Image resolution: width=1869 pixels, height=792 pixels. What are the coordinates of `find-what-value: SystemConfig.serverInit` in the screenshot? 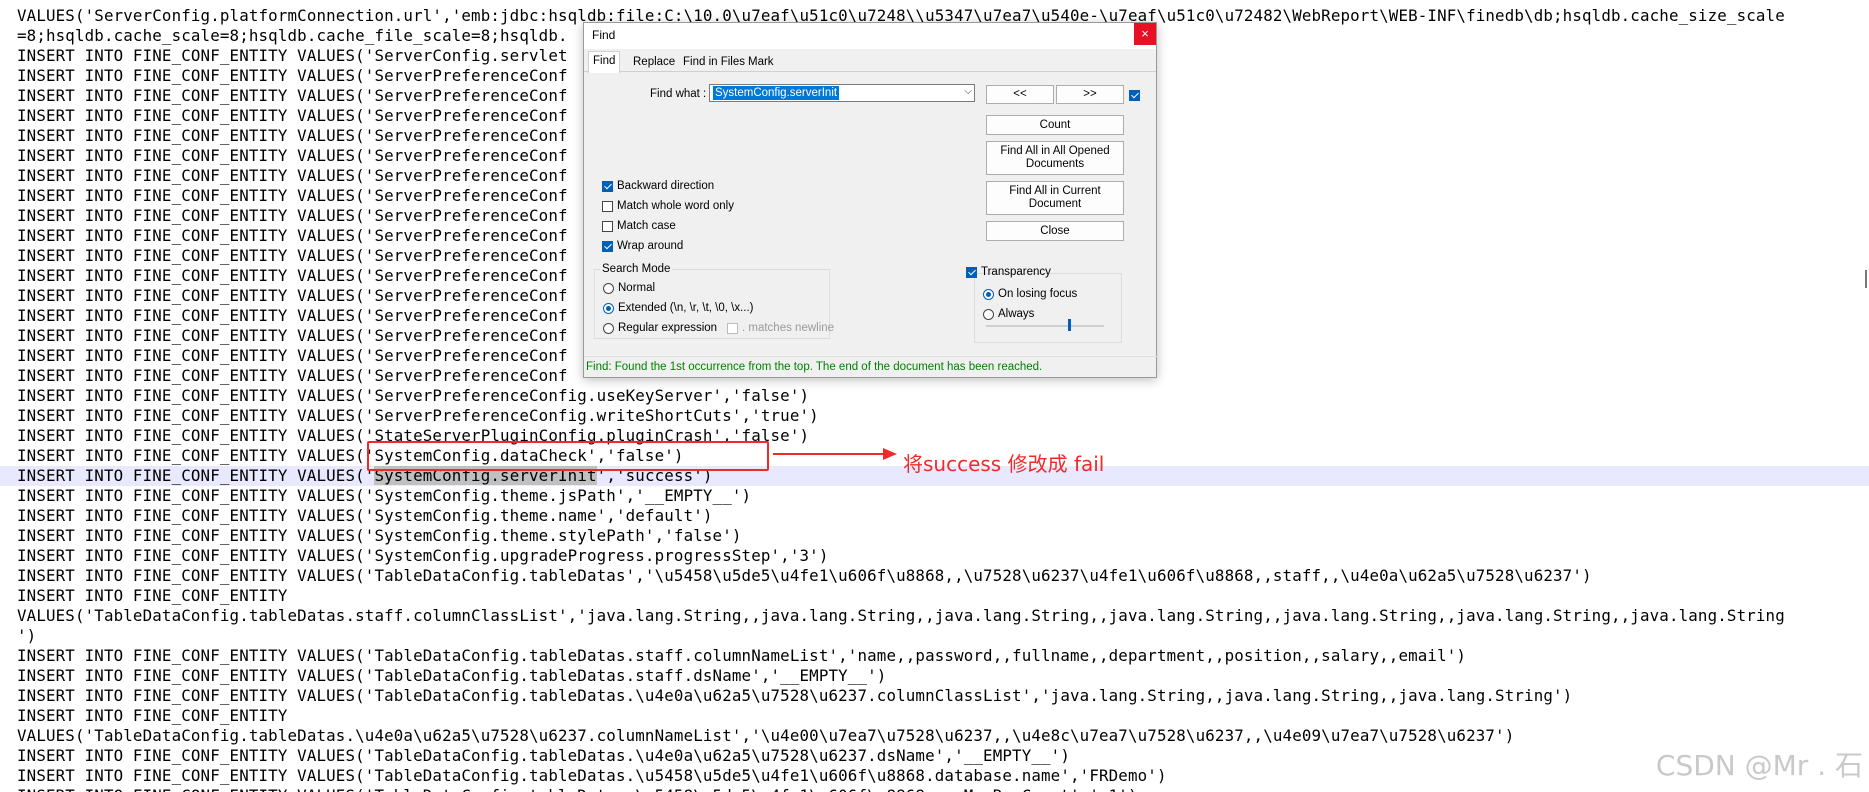 It's located at (776, 93).